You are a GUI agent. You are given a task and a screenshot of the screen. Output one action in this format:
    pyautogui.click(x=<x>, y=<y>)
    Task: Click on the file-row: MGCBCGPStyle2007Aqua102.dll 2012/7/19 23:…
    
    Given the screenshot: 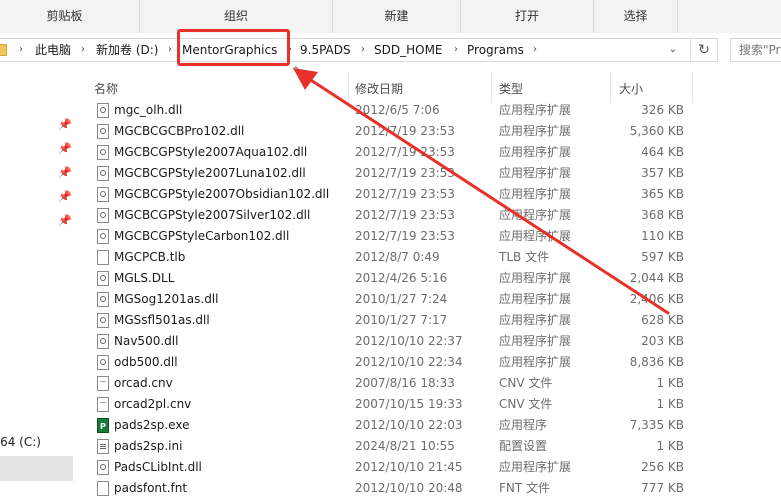 What is the action you would take?
    pyautogui.click(x=430, y=152)
    